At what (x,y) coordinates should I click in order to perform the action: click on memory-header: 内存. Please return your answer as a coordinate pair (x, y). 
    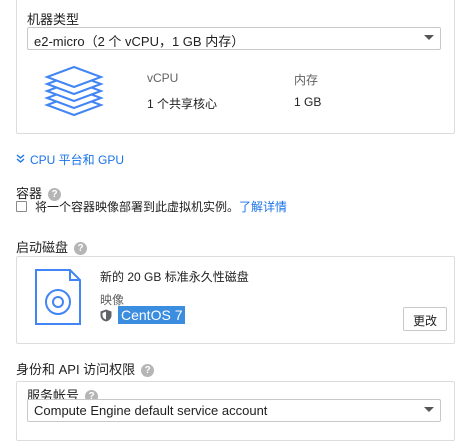
    Looking at the image, I should click on (306, 80).